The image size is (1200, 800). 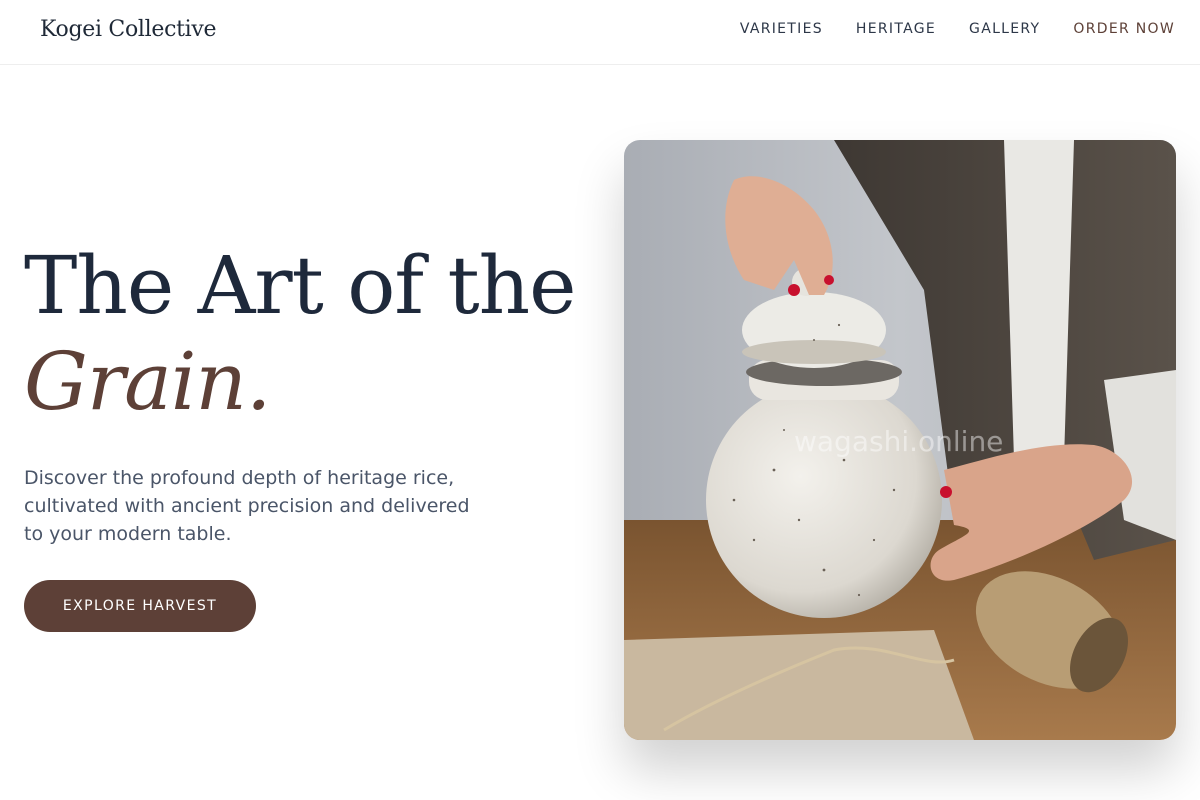 What do you see at coordinates (128, 29) in the screenshot?
I see `brand-logo: Kogei Collective` at bounding box center [128, 29].